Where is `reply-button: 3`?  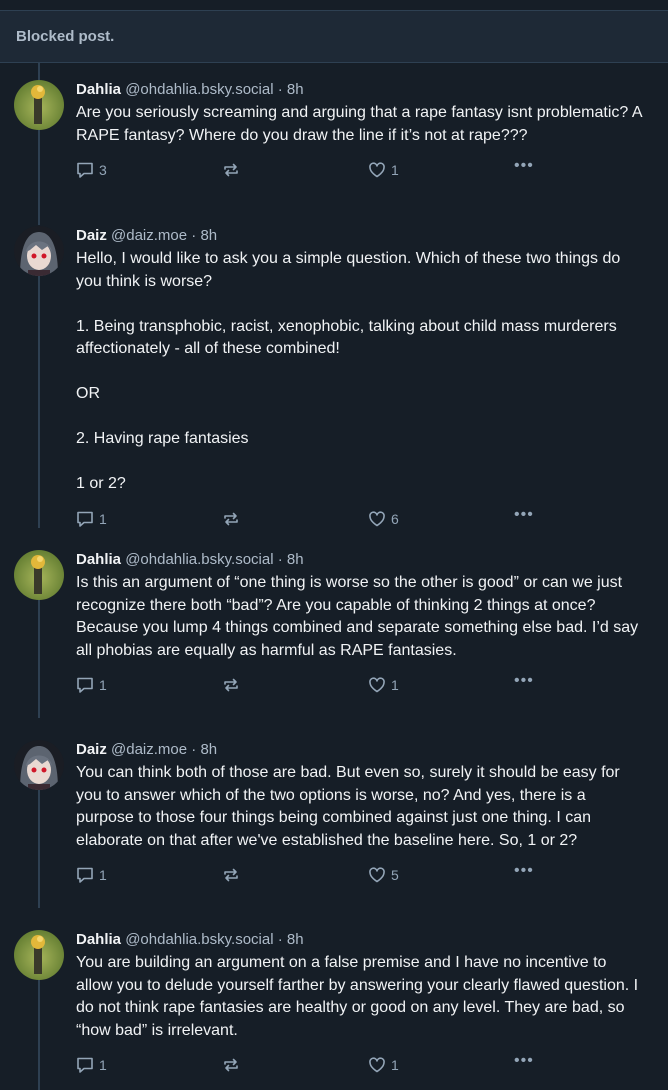 reply-button: 3 is located at coordinates (91, 170).